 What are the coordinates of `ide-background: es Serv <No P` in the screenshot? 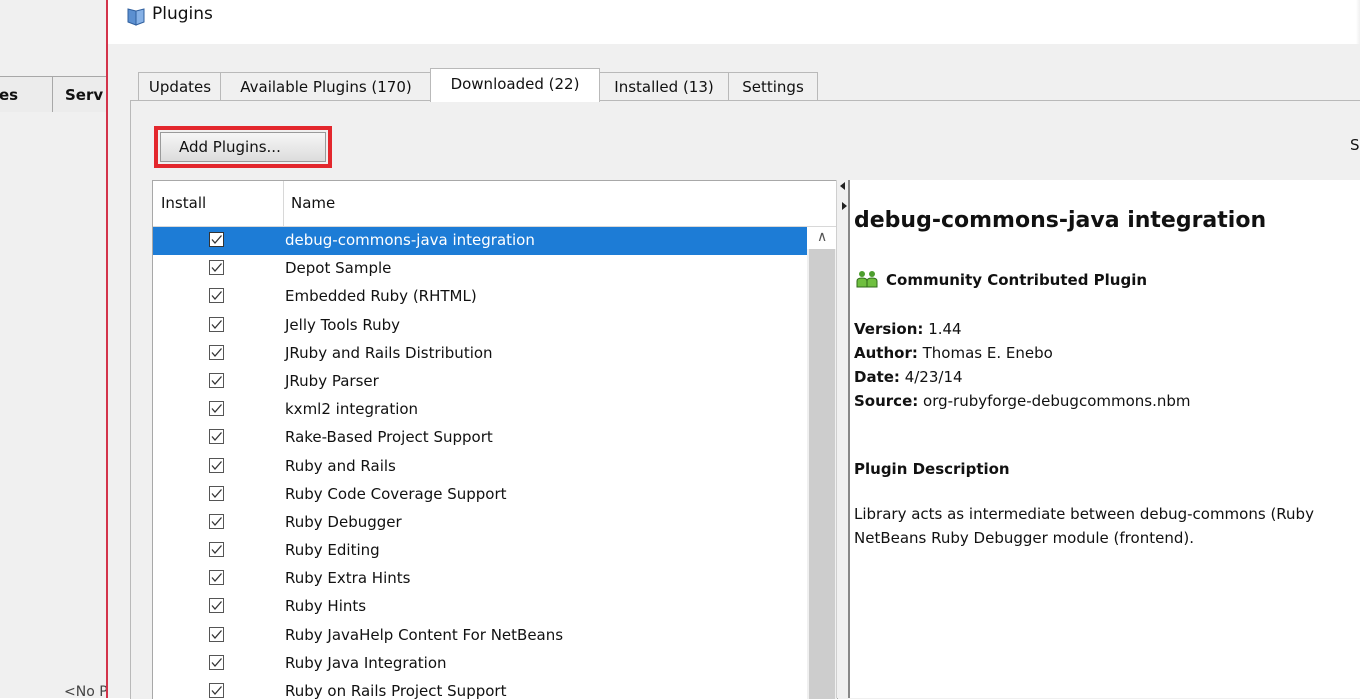 It's located at (63, 350).